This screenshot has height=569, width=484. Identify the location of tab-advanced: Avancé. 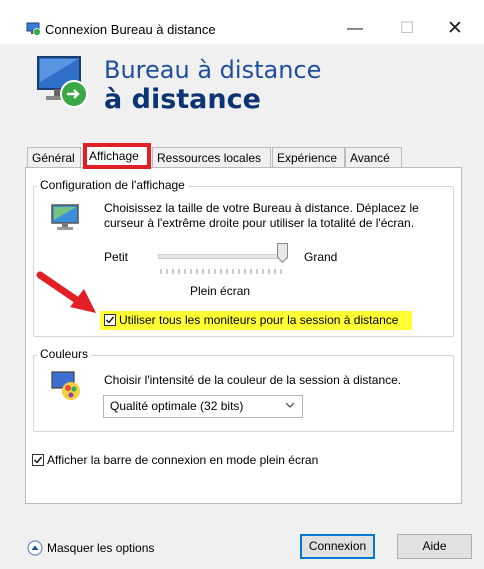
(373, 157).